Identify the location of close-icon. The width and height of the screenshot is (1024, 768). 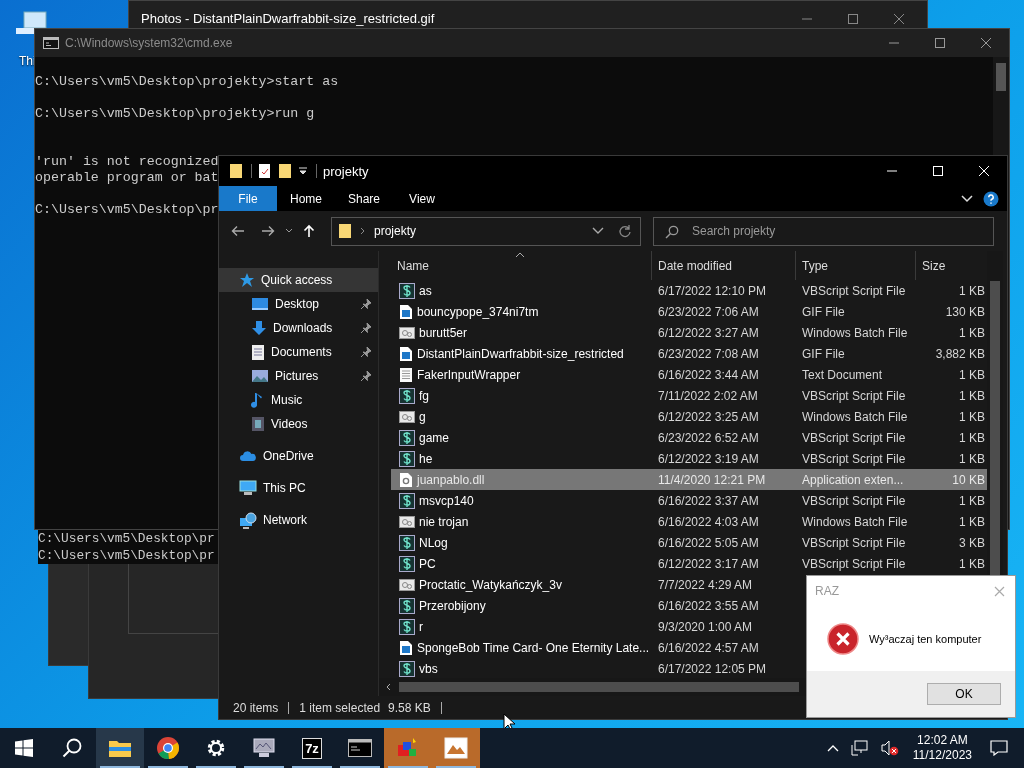
(986, 43).